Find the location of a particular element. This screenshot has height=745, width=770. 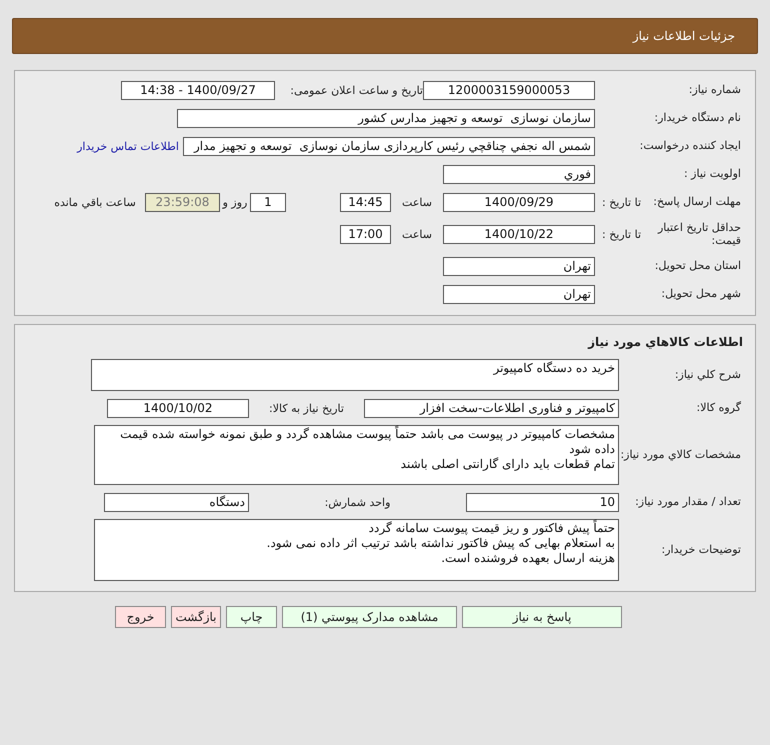

field-label: نام دستگاه خریدار: is located at coordinates (697, 118).